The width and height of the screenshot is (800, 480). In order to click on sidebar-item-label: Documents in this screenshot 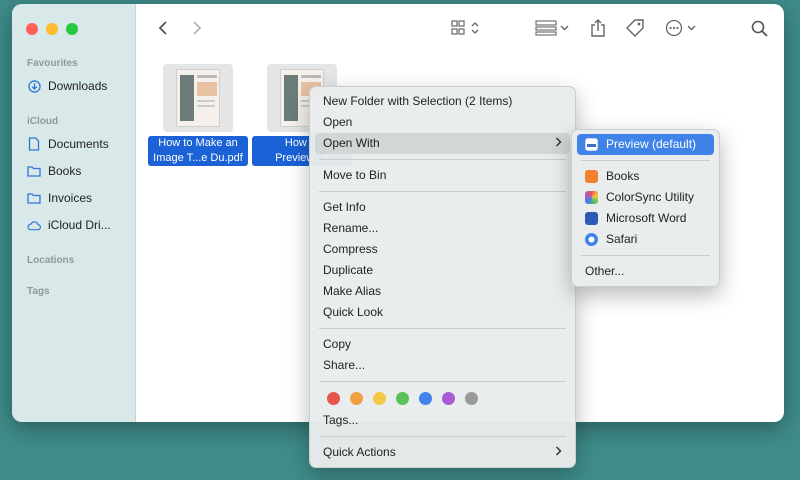, I will do `click(78, 144)`.